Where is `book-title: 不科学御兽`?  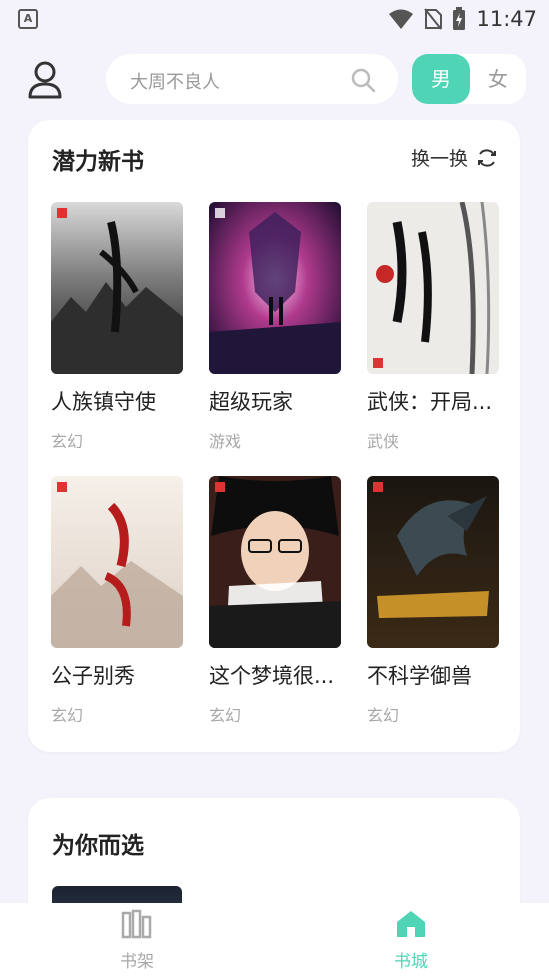 book-title: 不科学御兽 is located at coordinates (419, 676).